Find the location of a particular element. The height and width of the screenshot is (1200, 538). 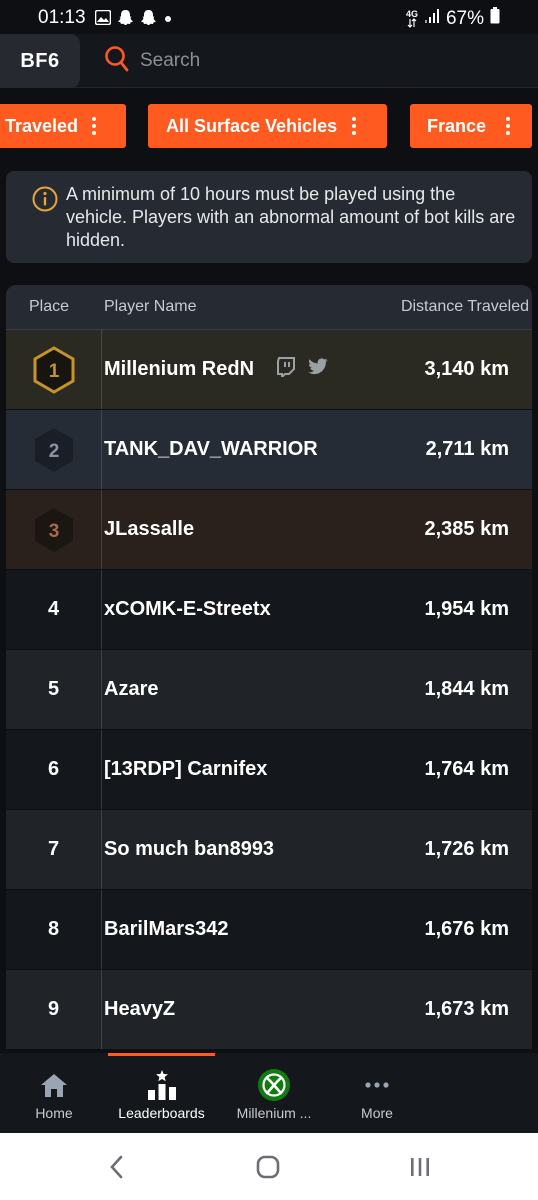

status-right: 4G 67% is located at coordinates (453, 18).